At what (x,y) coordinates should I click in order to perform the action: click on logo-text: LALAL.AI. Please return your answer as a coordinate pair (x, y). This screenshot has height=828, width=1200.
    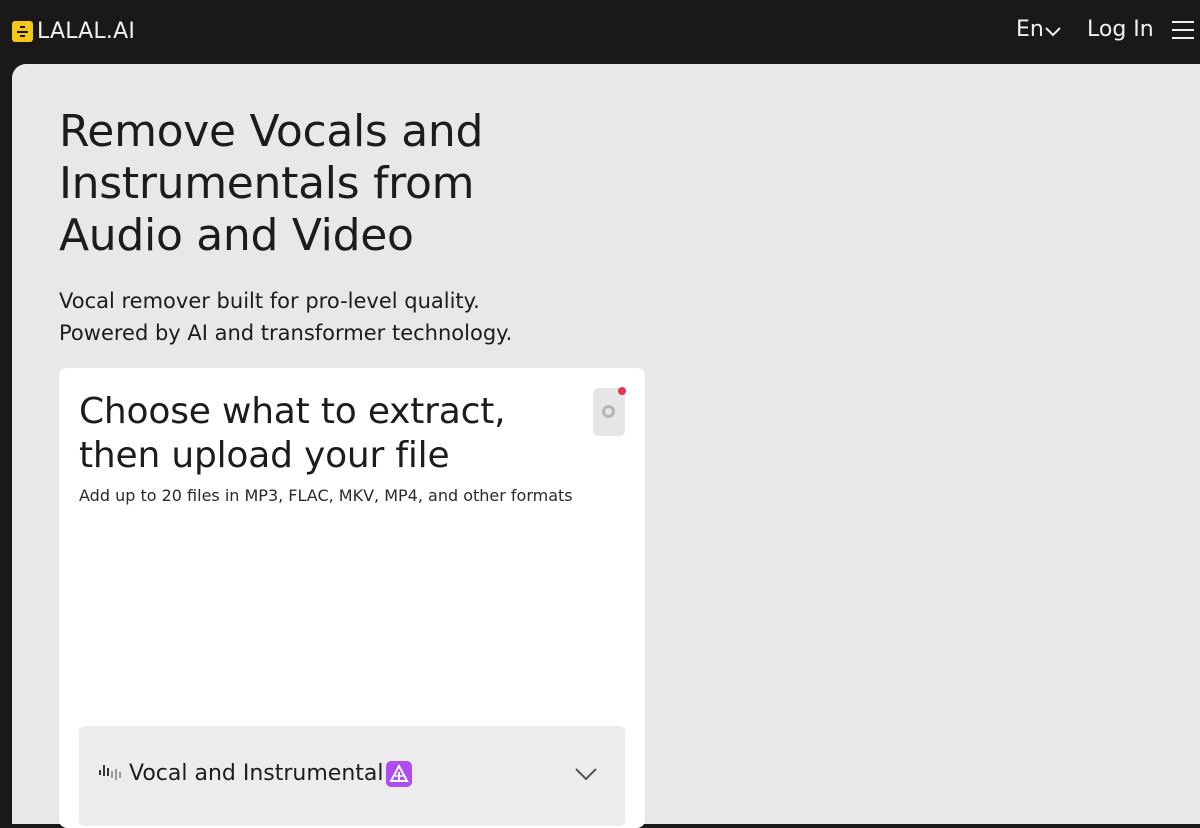
    Looking at the image, I should click on (86, 31).